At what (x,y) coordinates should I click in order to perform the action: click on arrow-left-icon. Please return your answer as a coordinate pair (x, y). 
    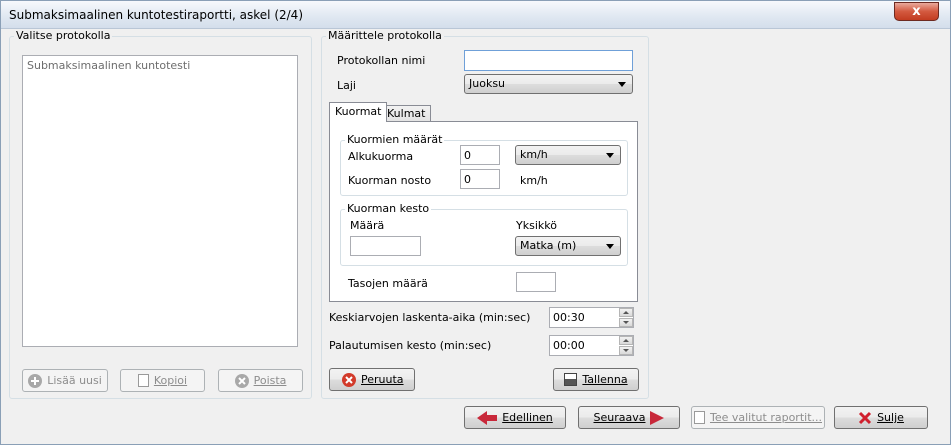
    Looking at the image, I should click on (487, 417).